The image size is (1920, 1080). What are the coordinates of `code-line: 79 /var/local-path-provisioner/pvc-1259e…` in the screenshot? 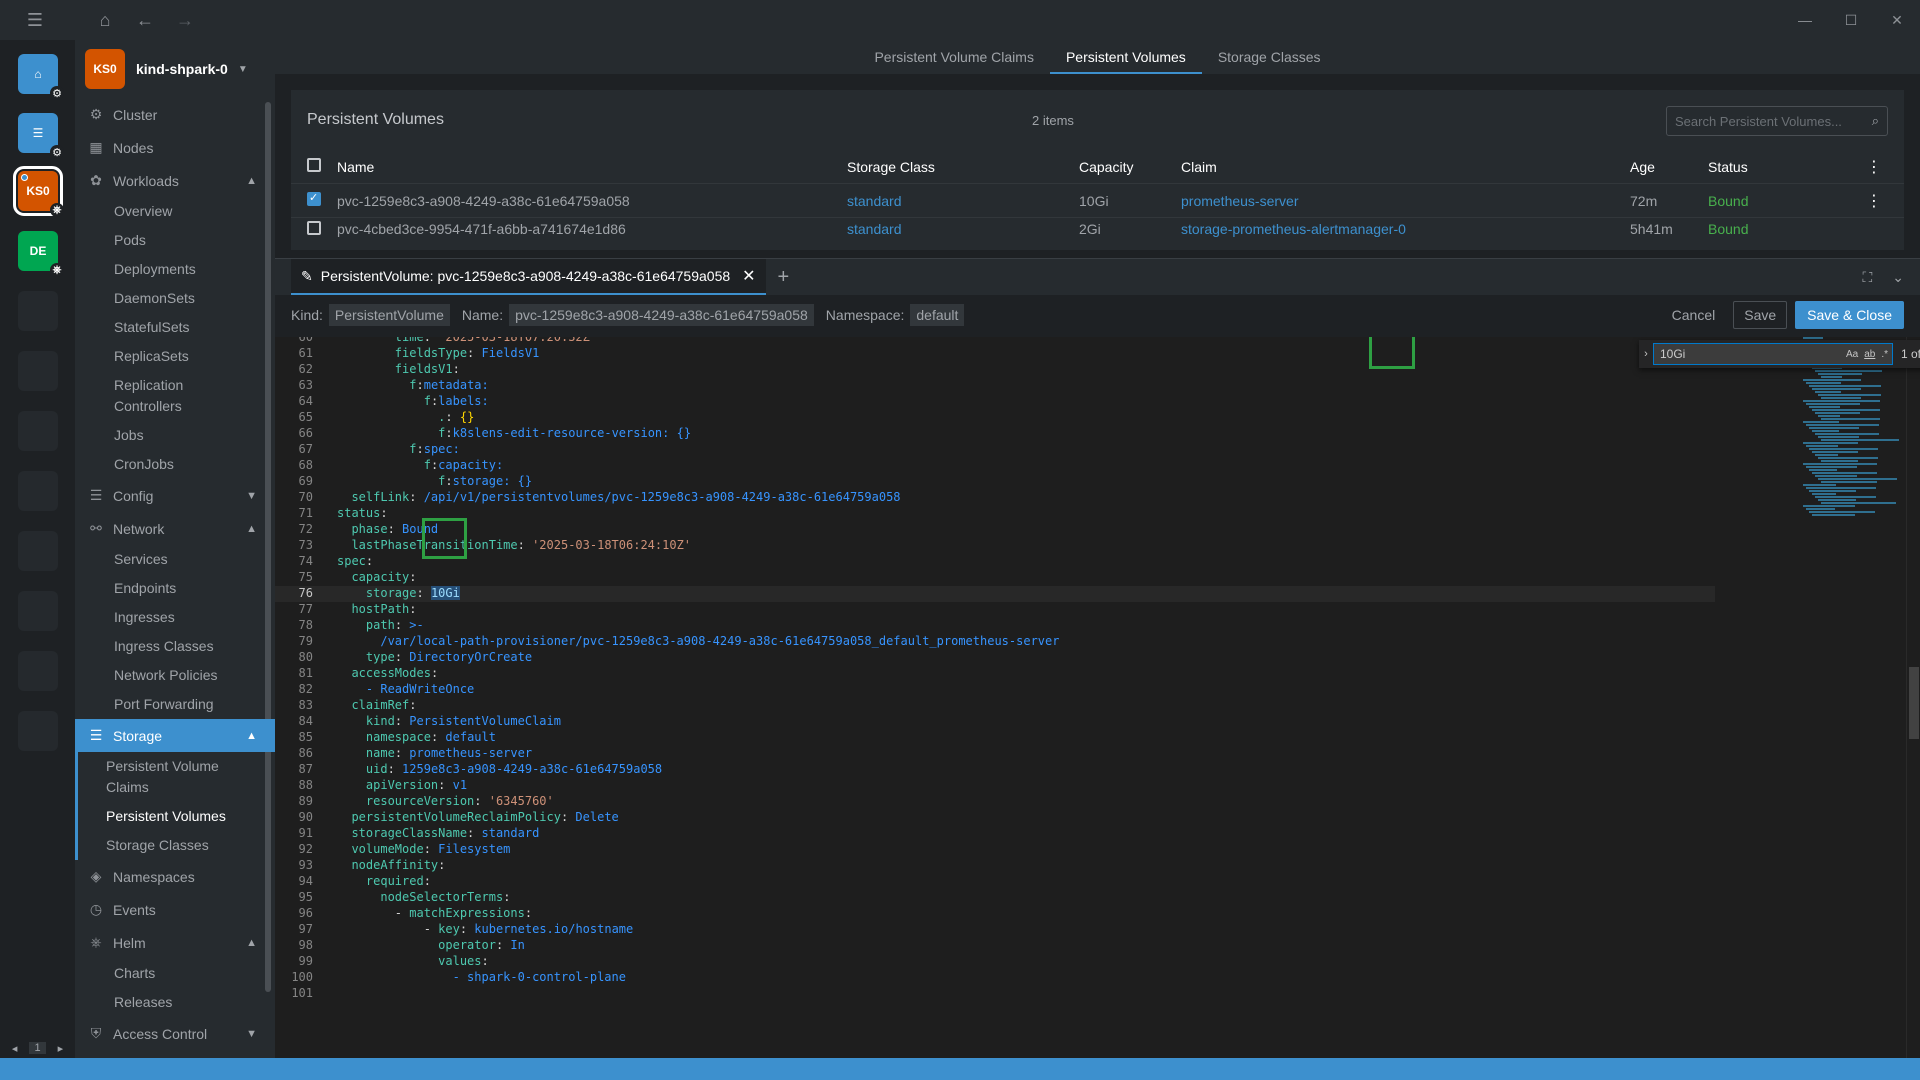 It's located at (995, 642).